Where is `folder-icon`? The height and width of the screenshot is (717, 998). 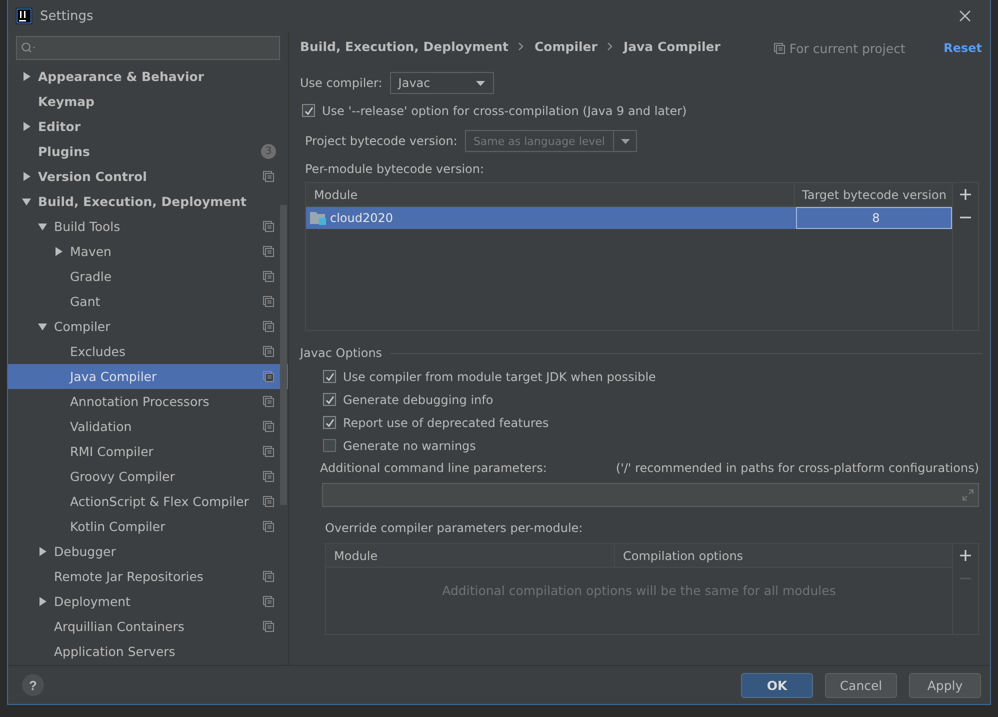
folder-icon is located at coordinates (318, 218).